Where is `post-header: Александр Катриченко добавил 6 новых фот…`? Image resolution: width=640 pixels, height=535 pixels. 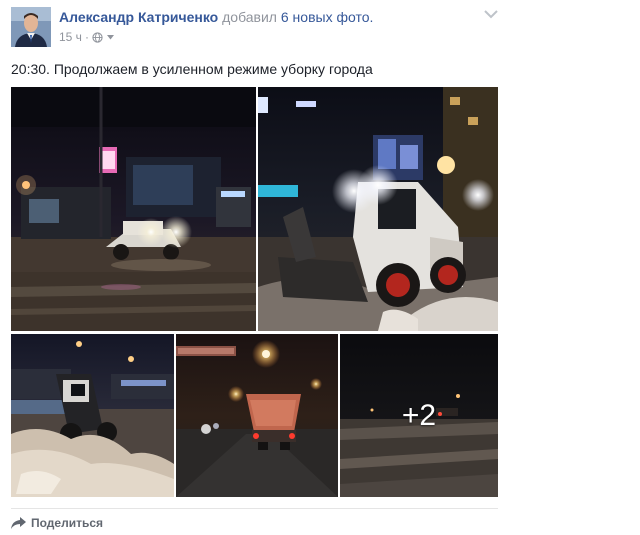 post-header: Александр Катриченко добавил 6 новых фот… is located at coordinates (216, 17).